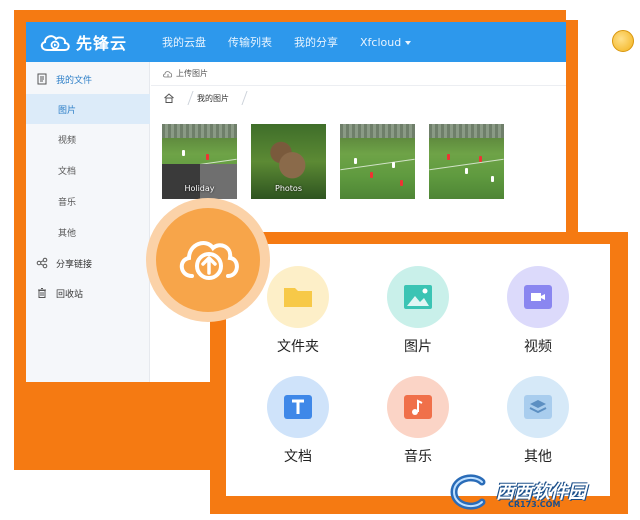 This screenshot has height=520, width=640. Describe the element at coordinates (468, 492) in the screenshot. I see `watermark-c-icon` at that location.